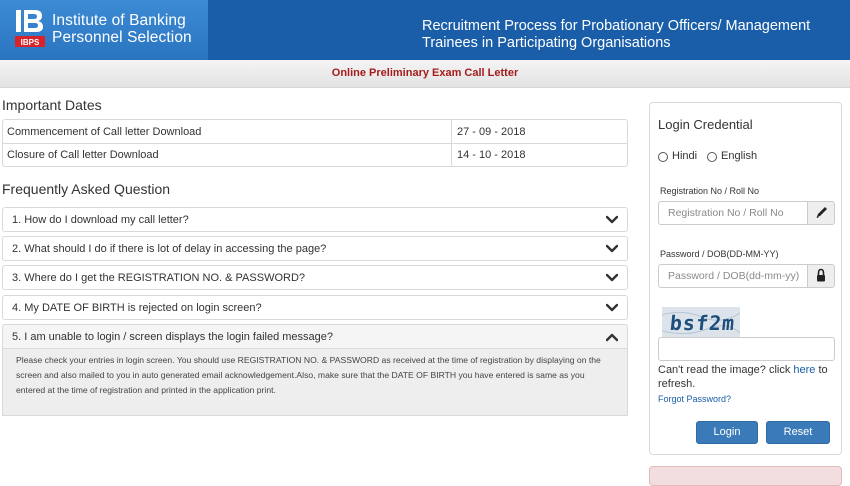 The height and width of the screenshot is (486, 850). What do you see at coordinates (798, 432) in the screenshot?
I see `reset-button: Reset` at bounding box center [798, 432].